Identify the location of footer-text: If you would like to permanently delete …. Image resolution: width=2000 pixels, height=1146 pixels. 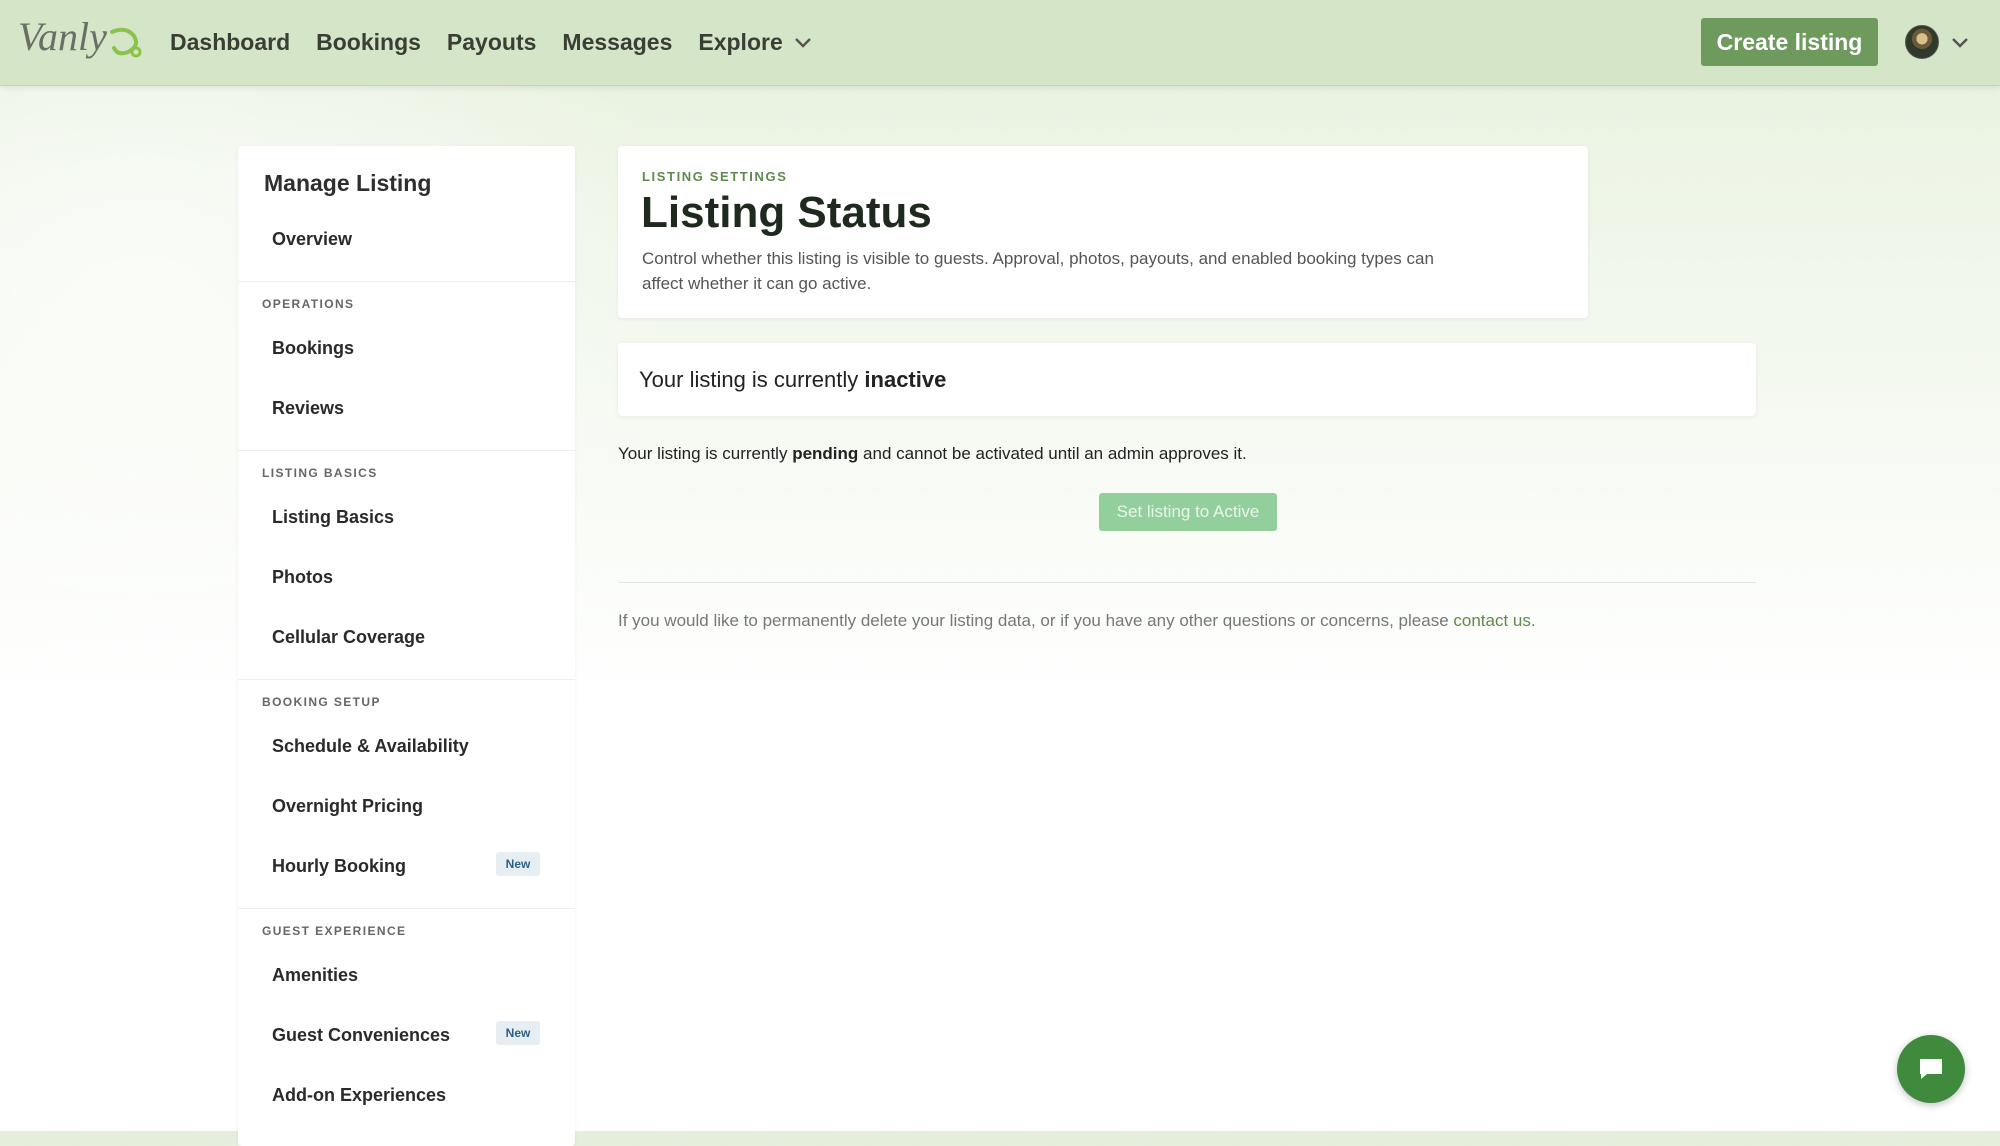
(1033, 620).